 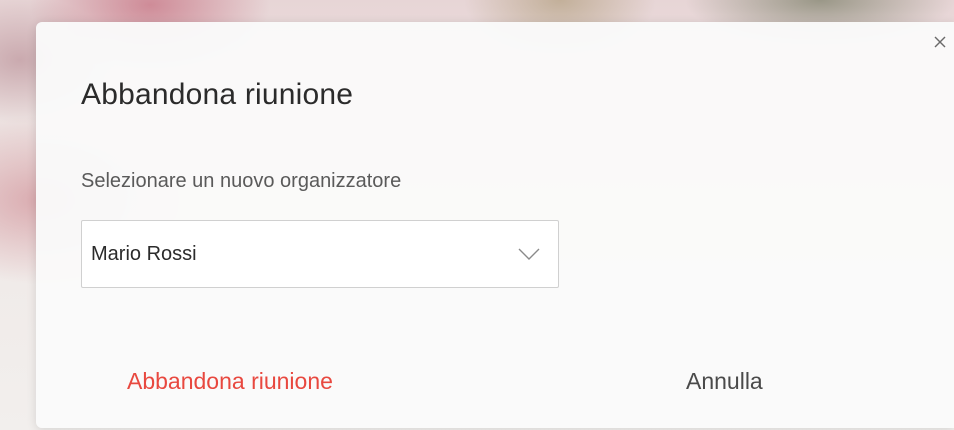 I want to click on leave-meeting-button: Abbandona riunione, so click(x=230, y=381).